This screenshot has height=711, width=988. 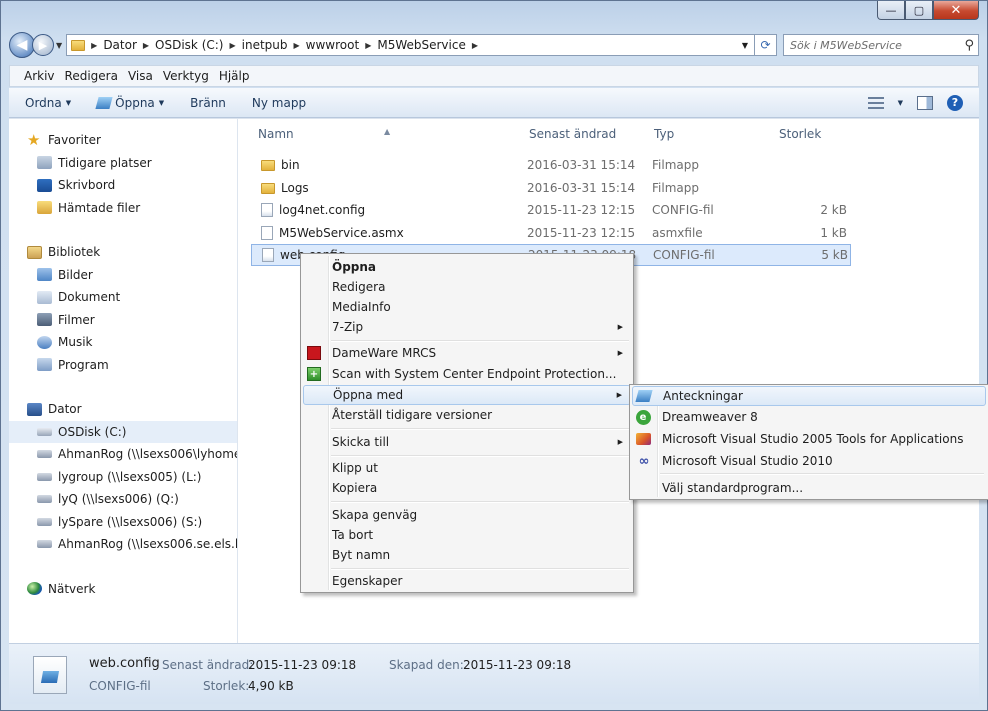 I want to click on nav-label: Skrivbord, so click(x=87, y=185).